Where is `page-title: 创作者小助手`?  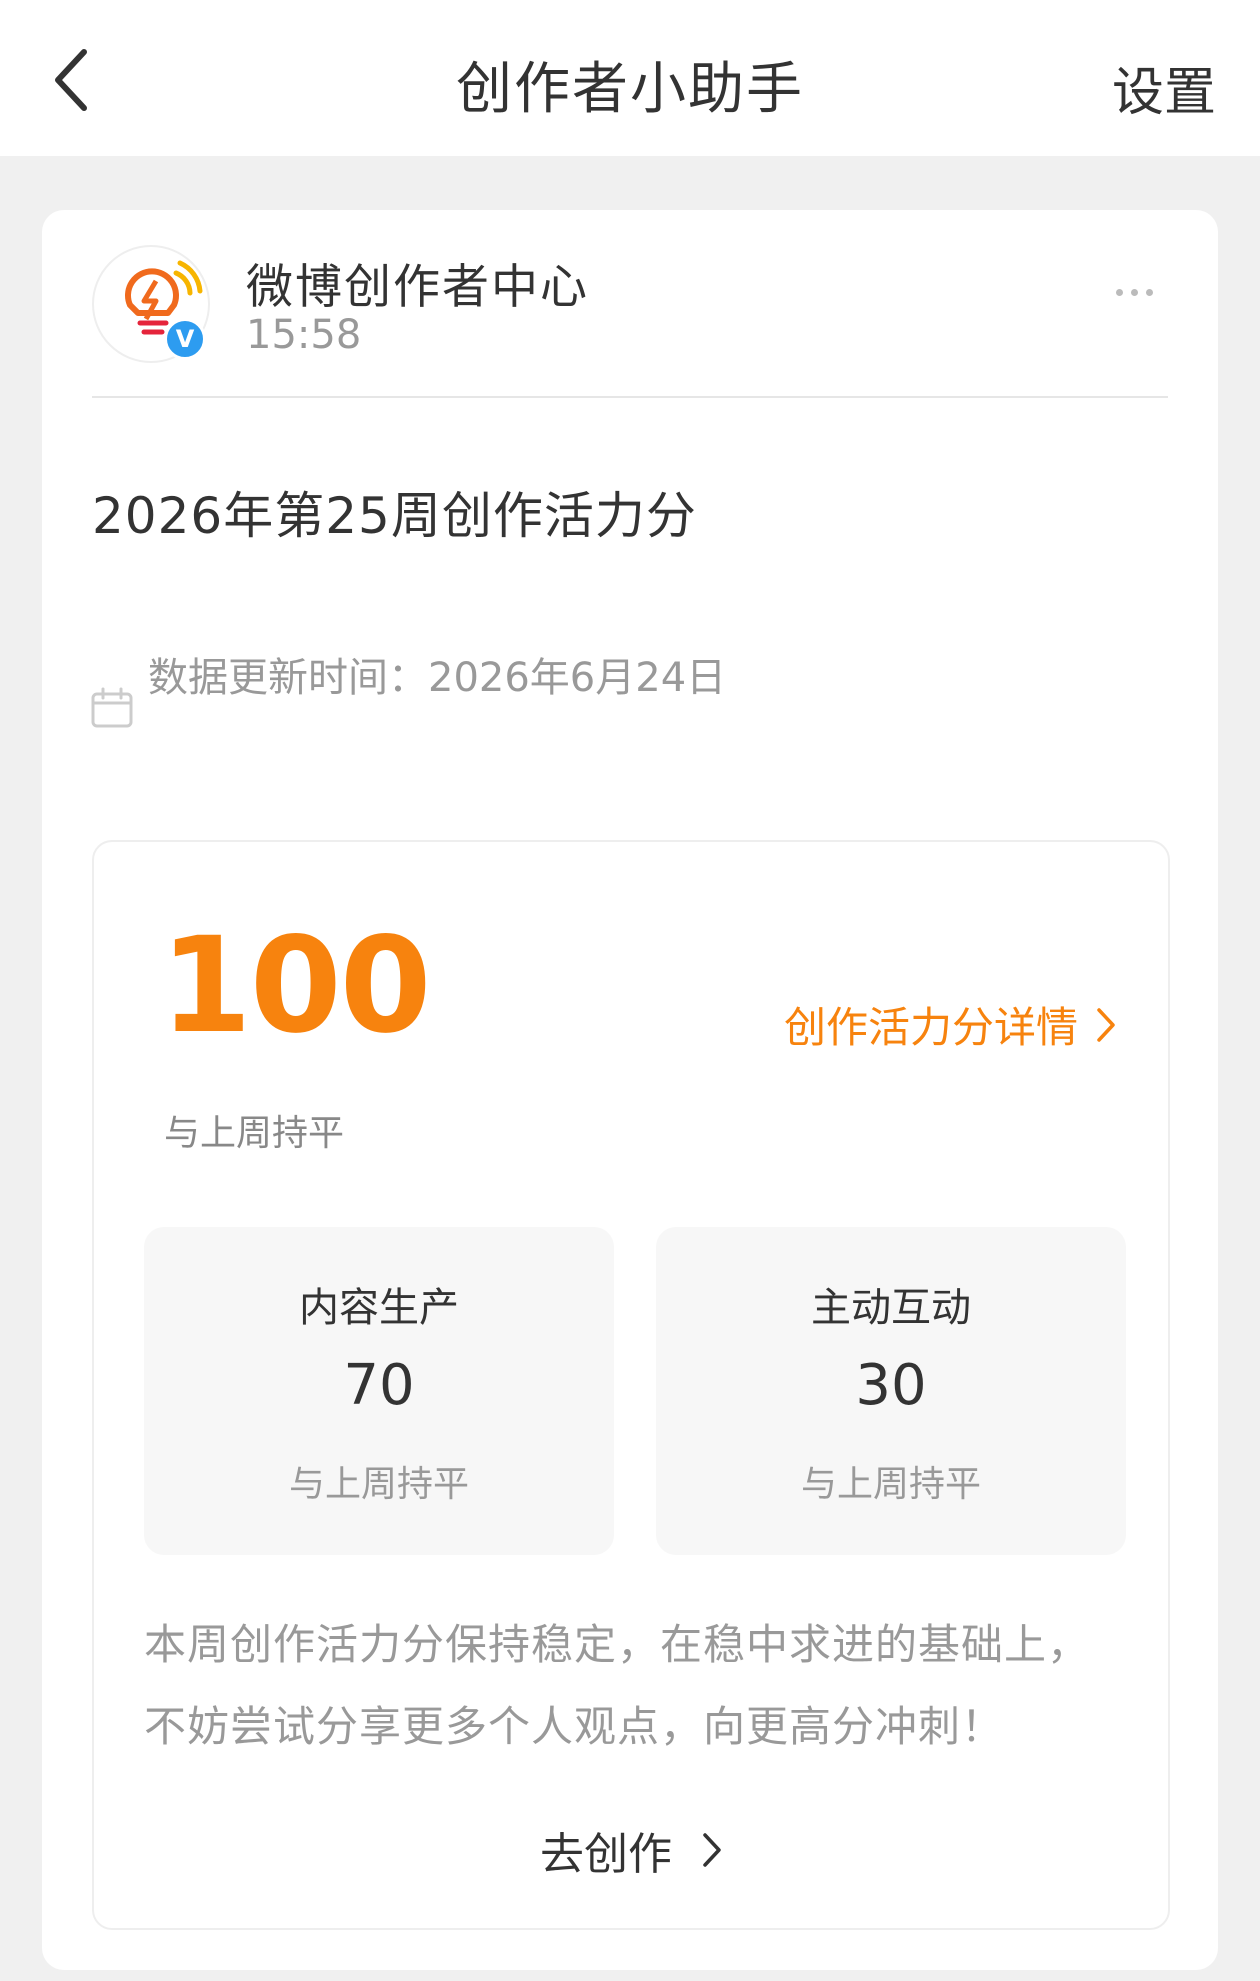
page-title: 创作者小助手 is located at coordinates (630, 89).